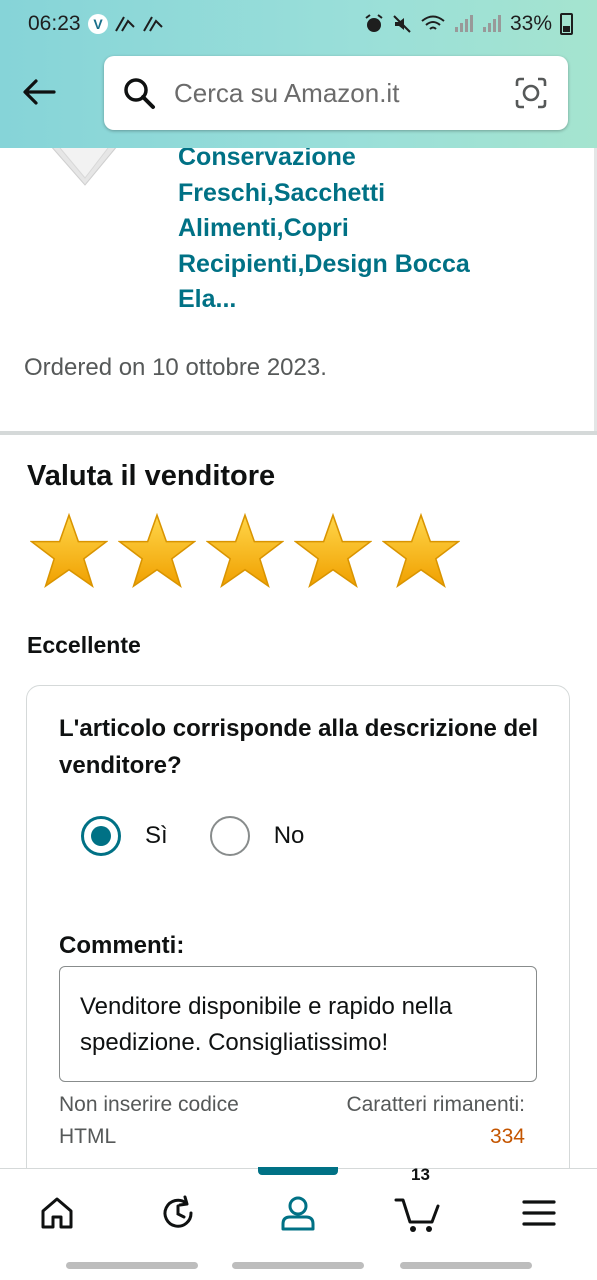 This screenshot has width=597, height=1280. I want to click on person-icon, so click(298, 1213).